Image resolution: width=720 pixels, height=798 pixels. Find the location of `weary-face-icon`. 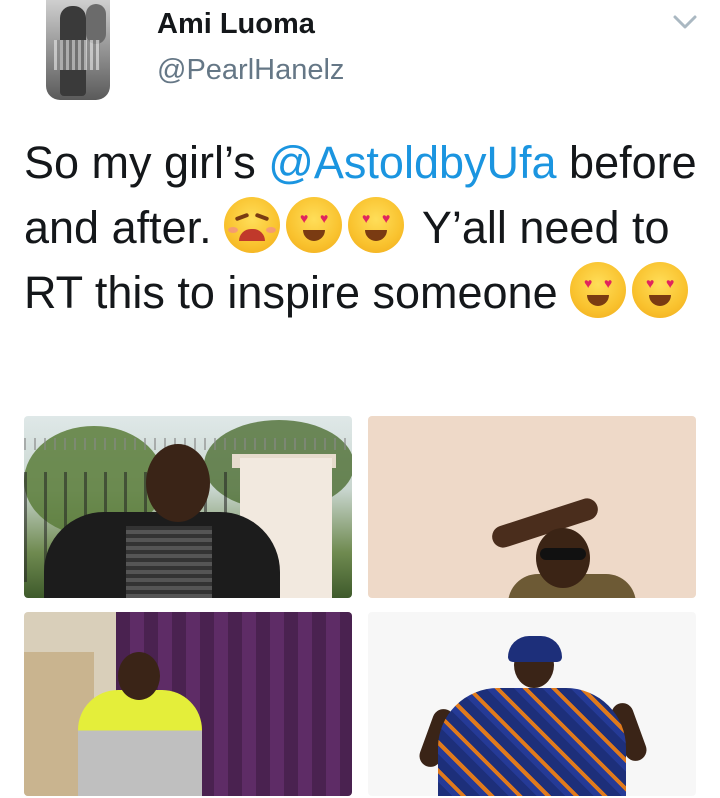

weary-face-icon is located at coordinates (252, 225).